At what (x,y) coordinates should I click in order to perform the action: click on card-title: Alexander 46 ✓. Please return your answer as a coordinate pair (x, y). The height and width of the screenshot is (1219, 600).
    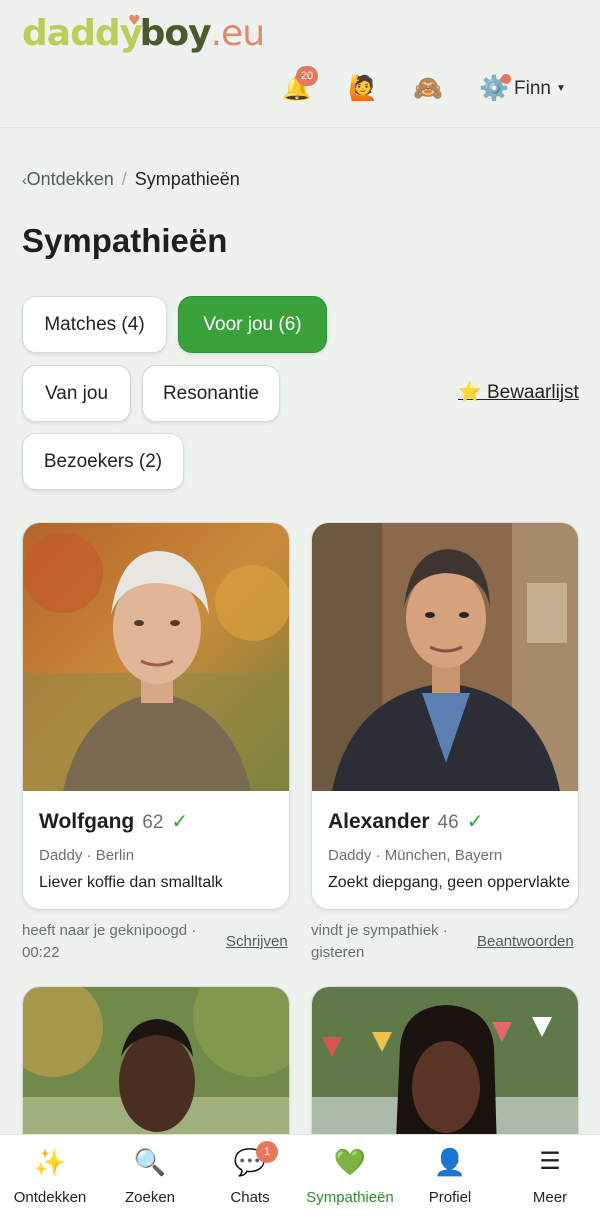
    Looking at the image, I should click on (405, 821).